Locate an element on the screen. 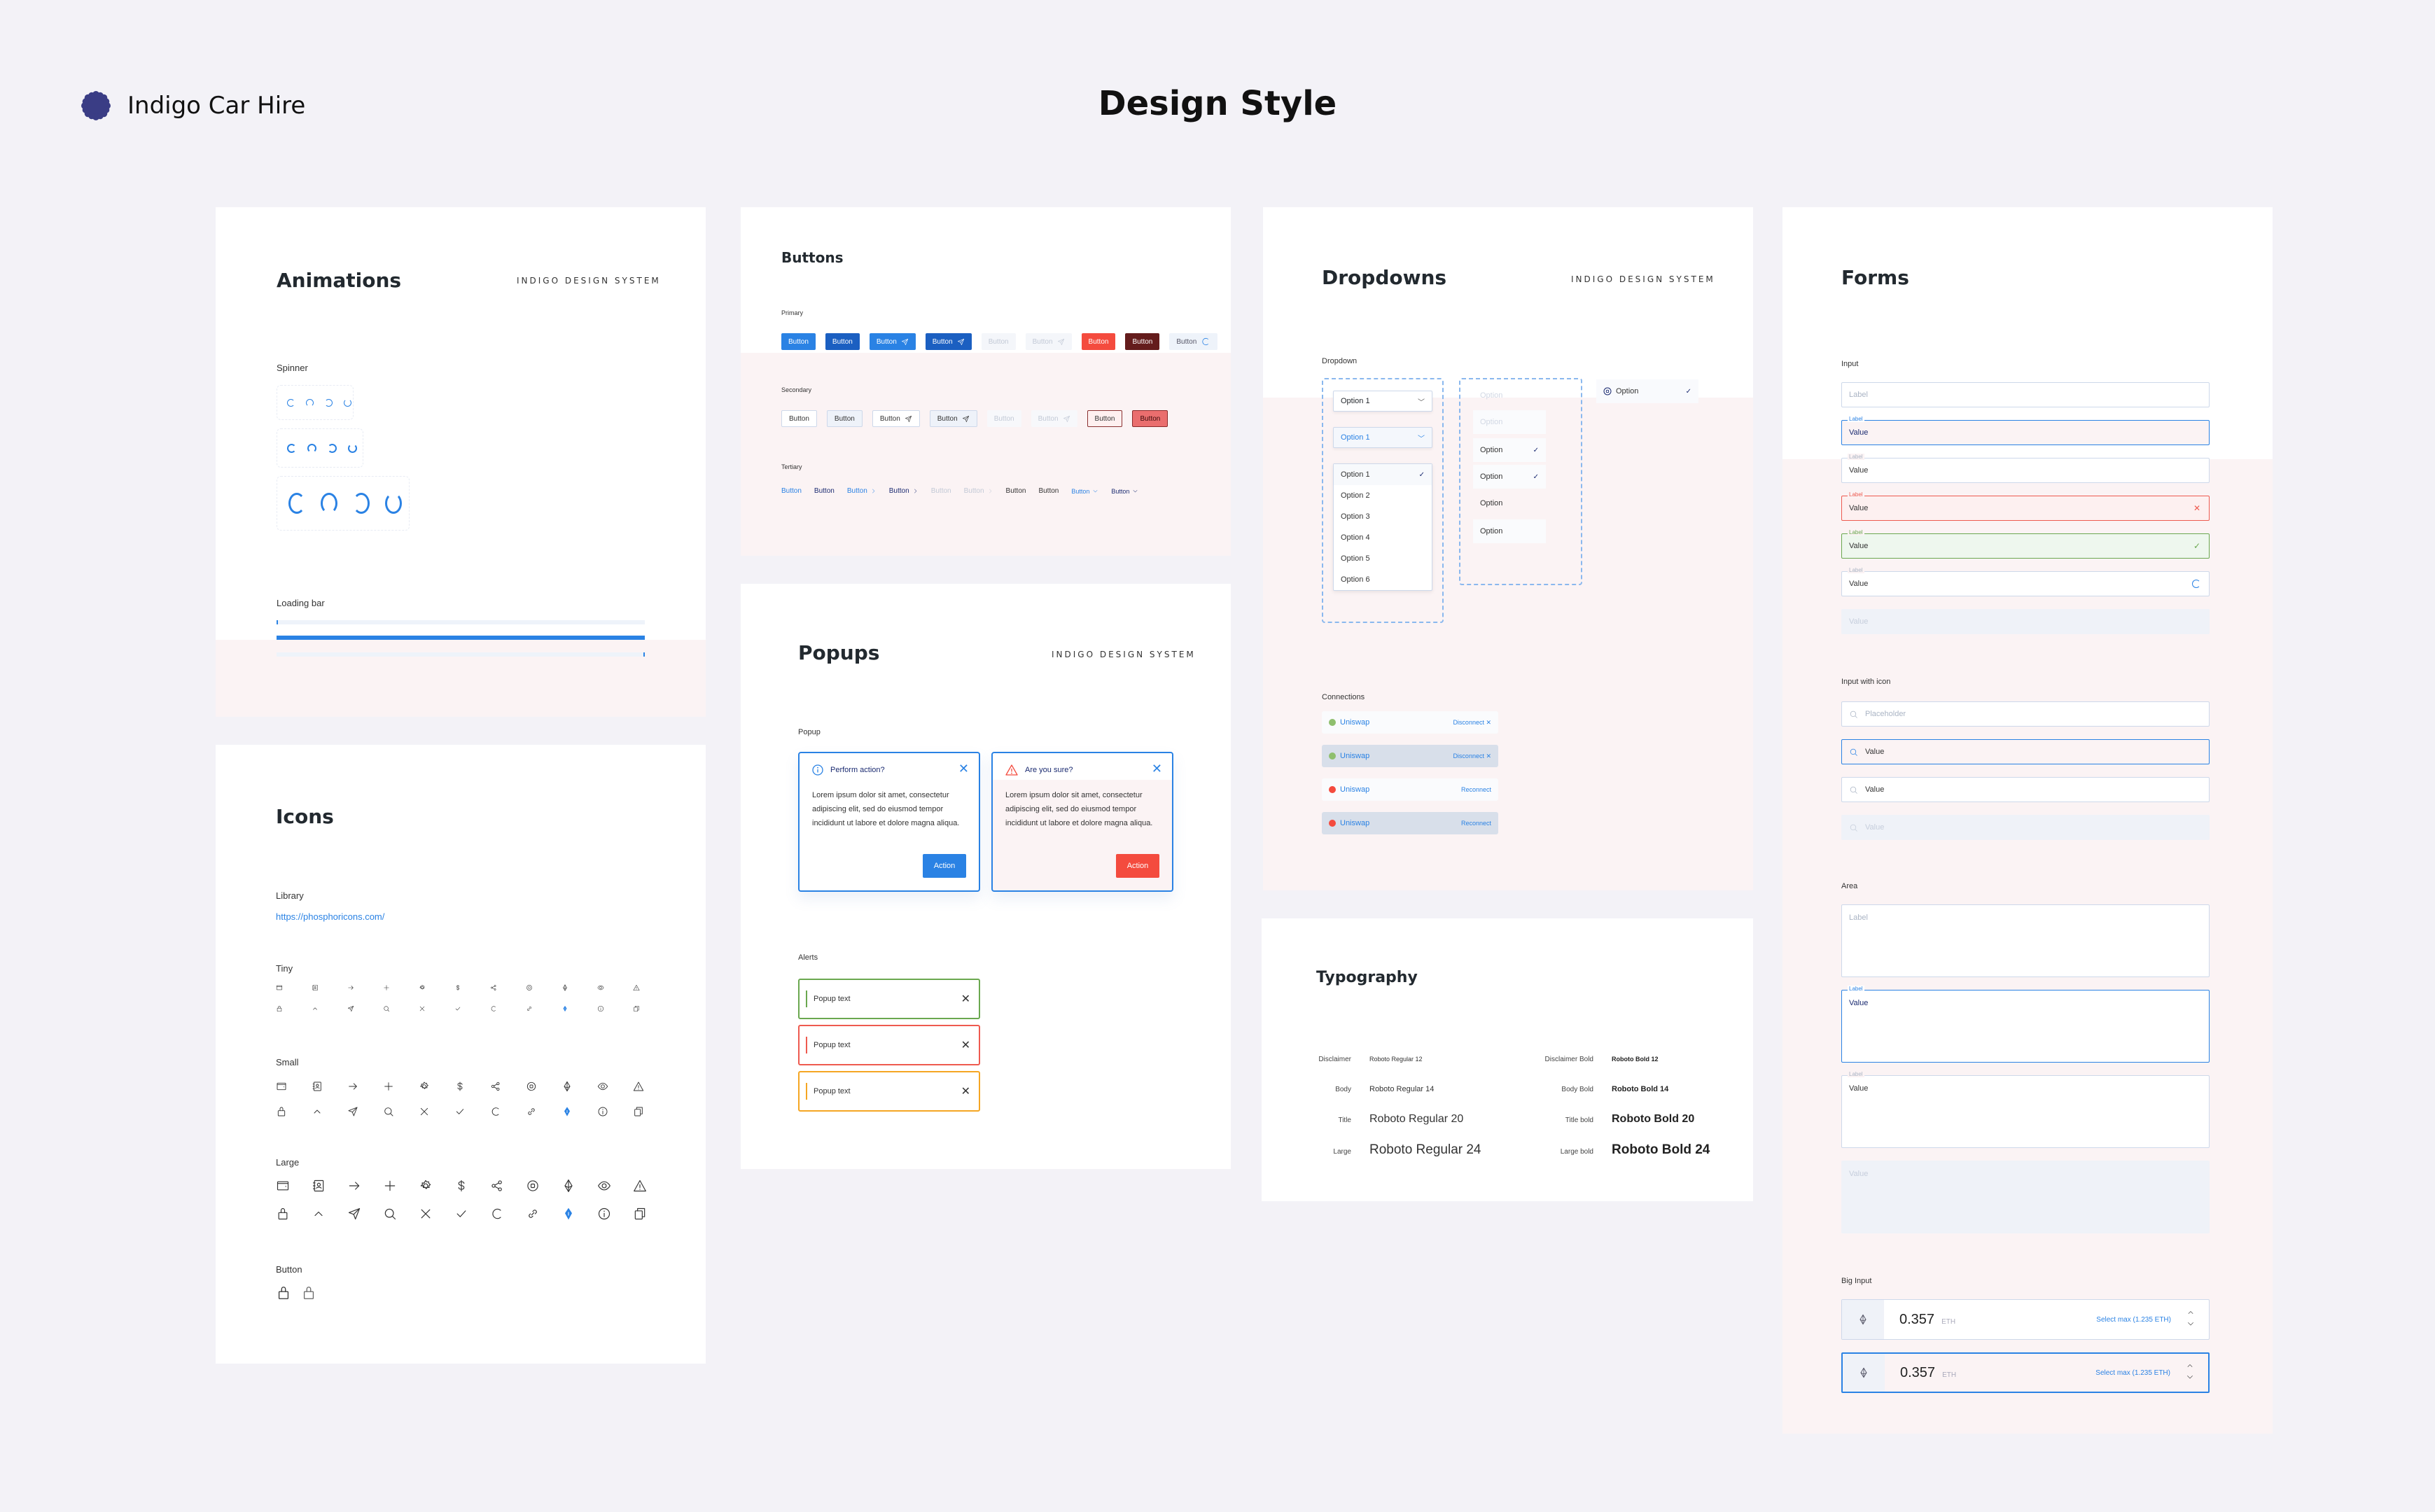 Image resolution: width=2435 pixels, height=1512 pixels. gear-icon is located at coordinates (436, 987).